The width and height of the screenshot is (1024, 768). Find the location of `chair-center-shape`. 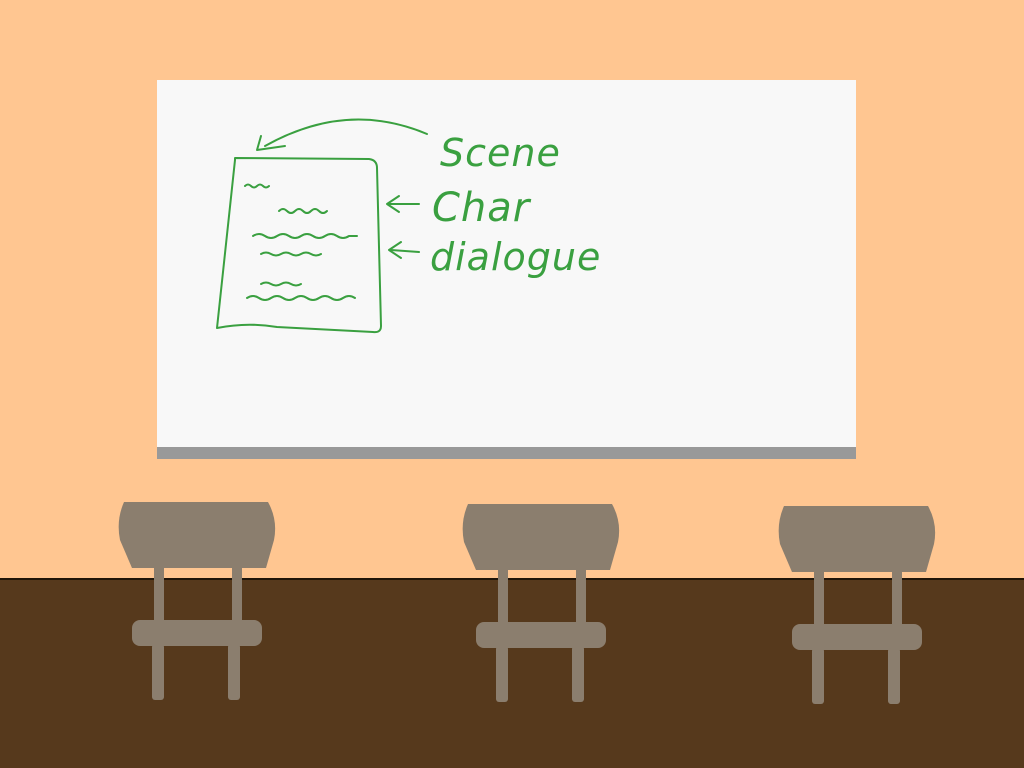

chair-center-shape is located at coordinates (541, 603).